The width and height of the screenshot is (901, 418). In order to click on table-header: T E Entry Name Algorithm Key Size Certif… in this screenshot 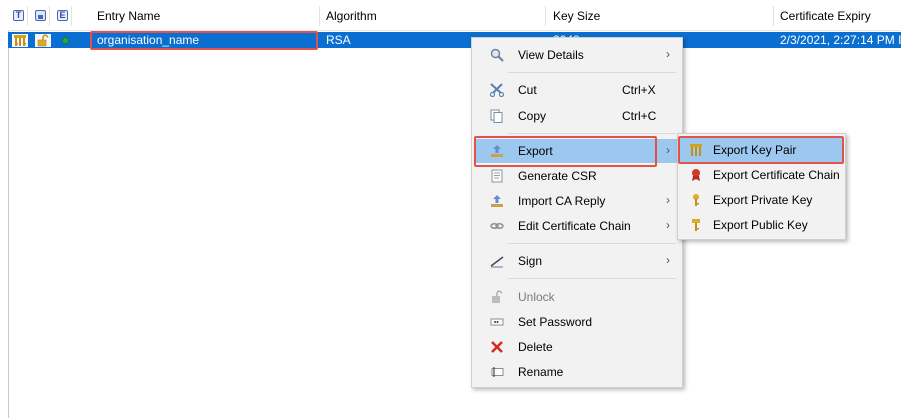, I will do `click(454, 15)`.